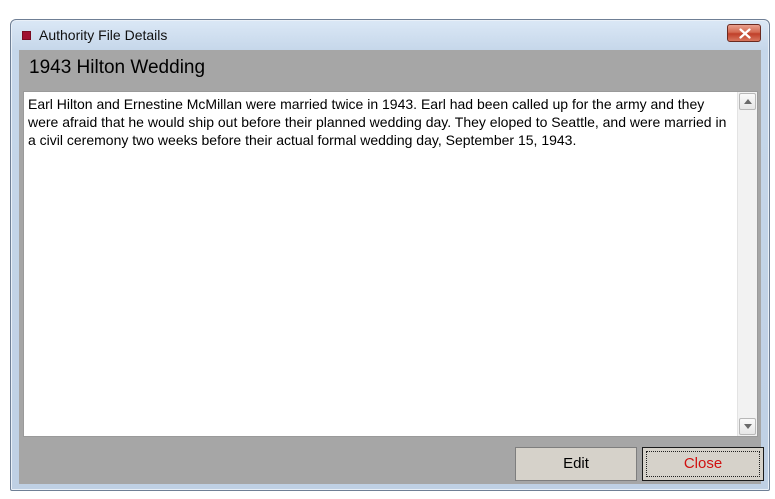 The height and width of the screenshot is (499, 775). What do you see at coordinates (26, 35) in the screenshot?
I see `app-icon` at bounding box center [26, 35].